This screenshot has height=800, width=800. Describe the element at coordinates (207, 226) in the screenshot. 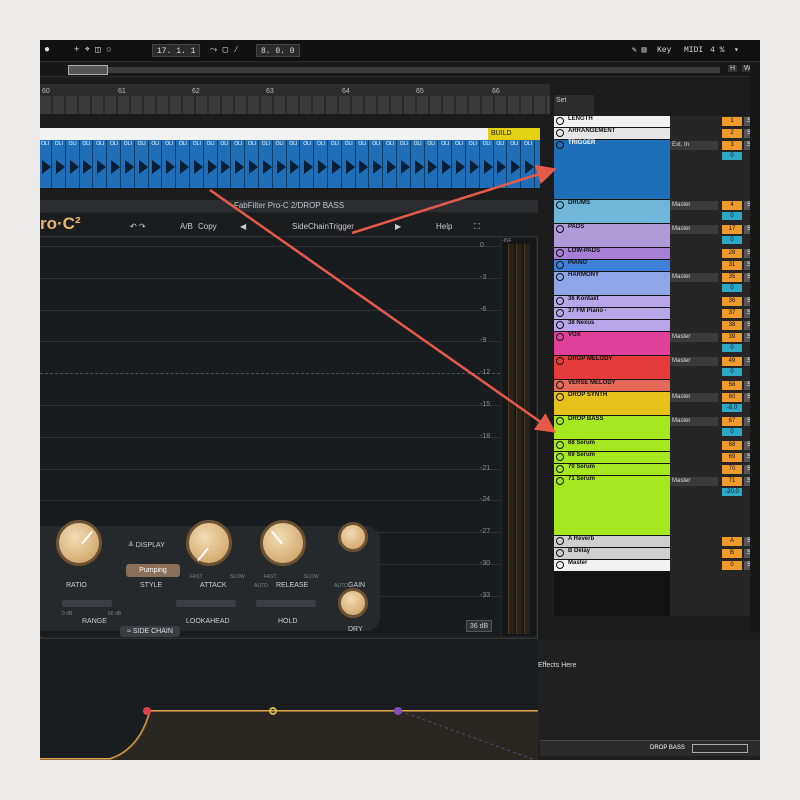

I see `copy-button: Copy` at that location.